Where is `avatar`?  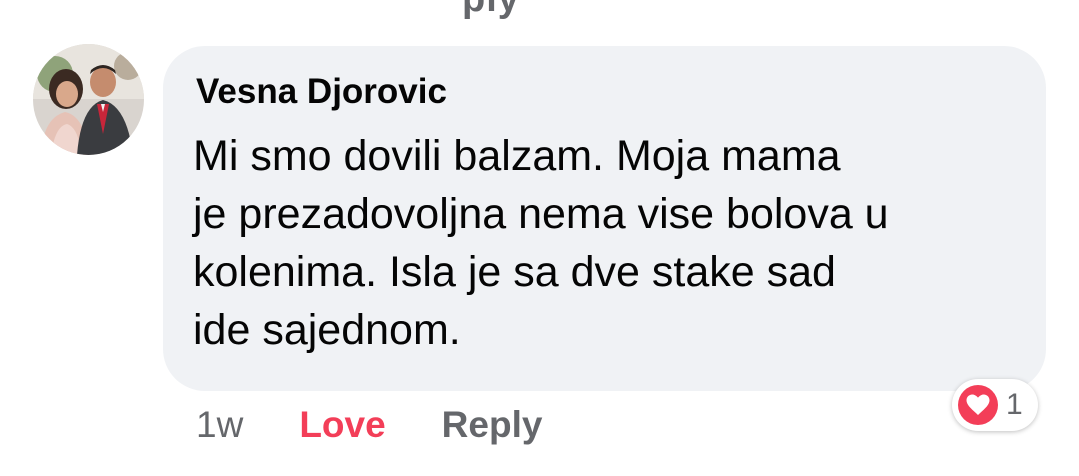
avatar is located at coordinates (88, 99).